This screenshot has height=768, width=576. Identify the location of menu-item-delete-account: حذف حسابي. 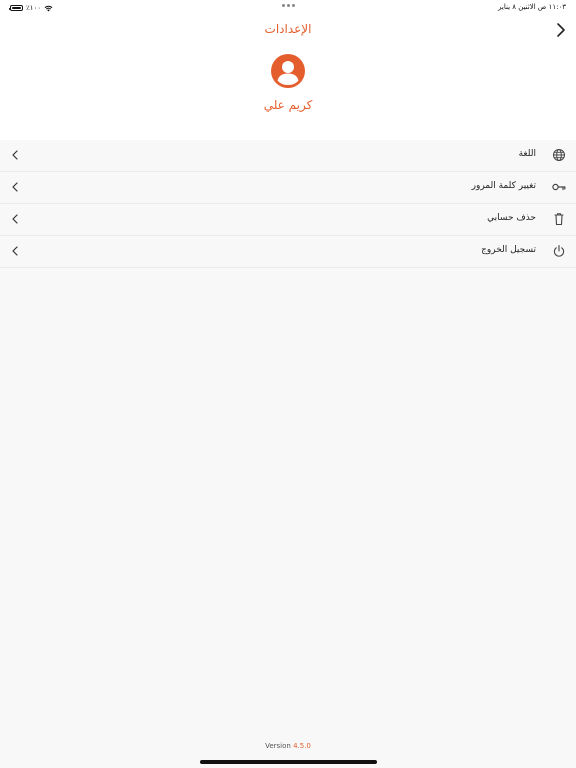
(288, 220).